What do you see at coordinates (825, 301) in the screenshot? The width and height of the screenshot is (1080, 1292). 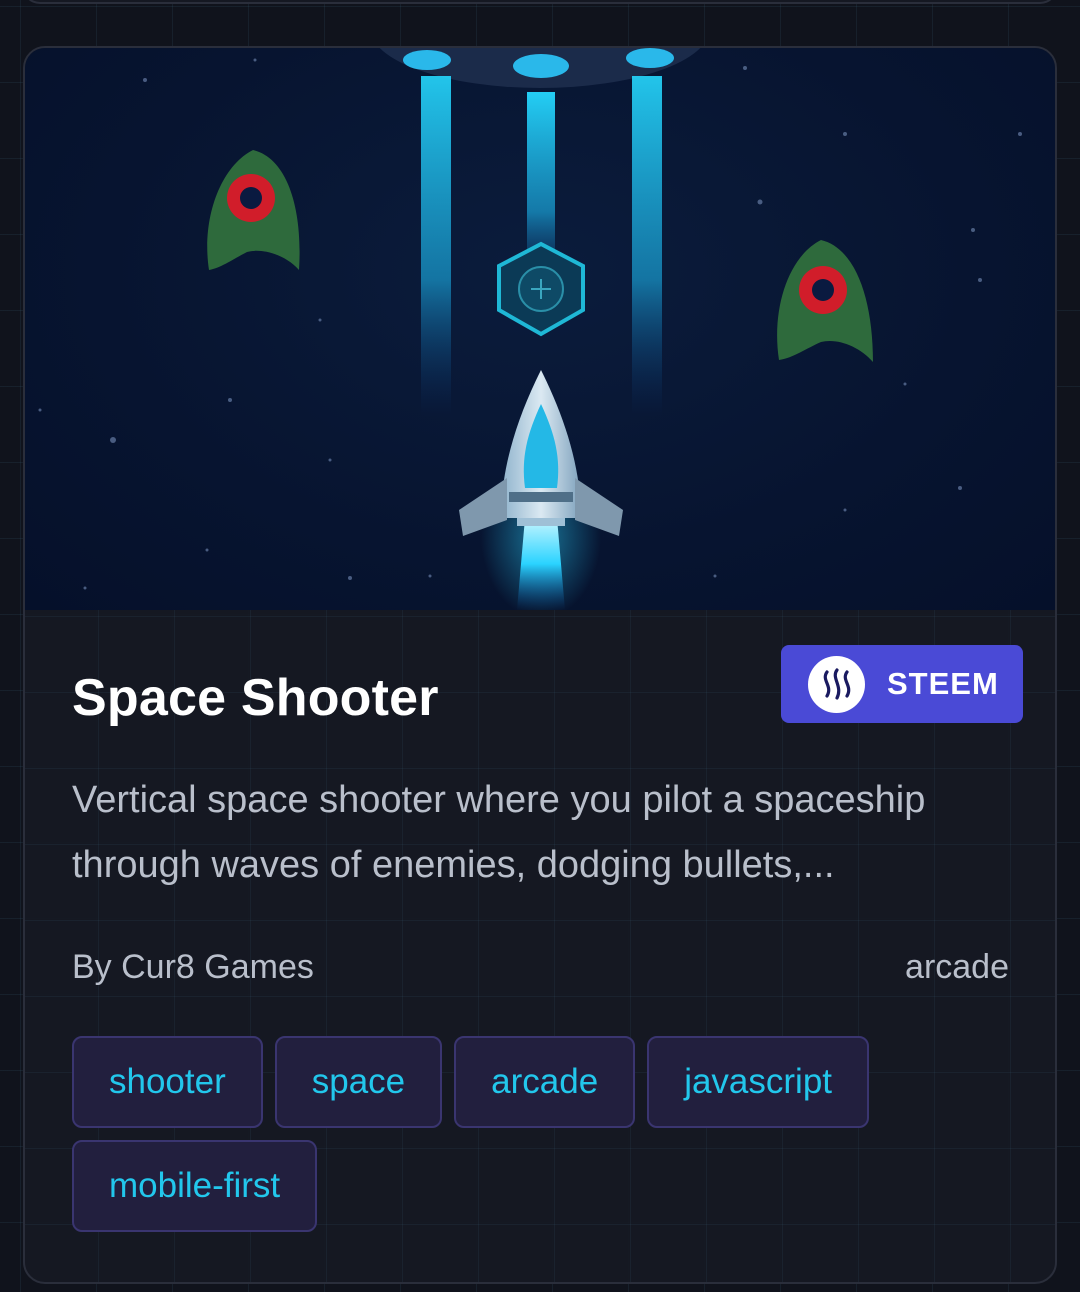 I see `enemy-ship-right` at bounding box center [825, 301].